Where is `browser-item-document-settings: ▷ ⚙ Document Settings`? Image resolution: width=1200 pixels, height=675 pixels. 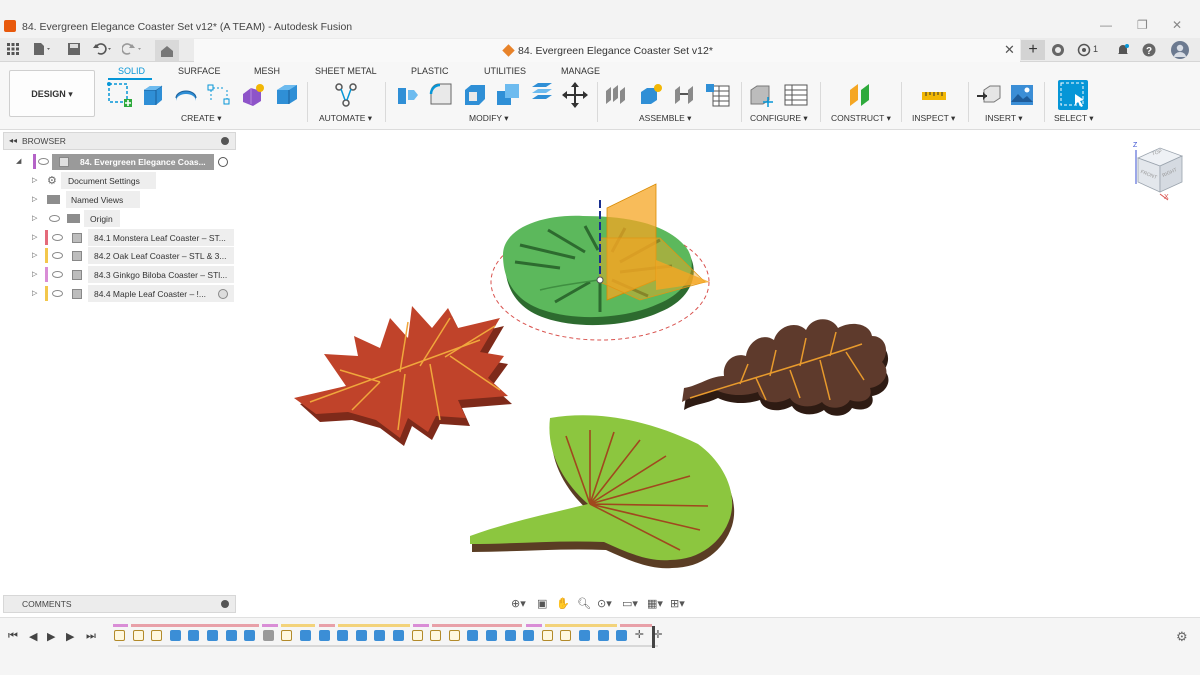 browser-item-document-settings: ▷ ⚙ Document Settings is located at coordinates (125, 181).